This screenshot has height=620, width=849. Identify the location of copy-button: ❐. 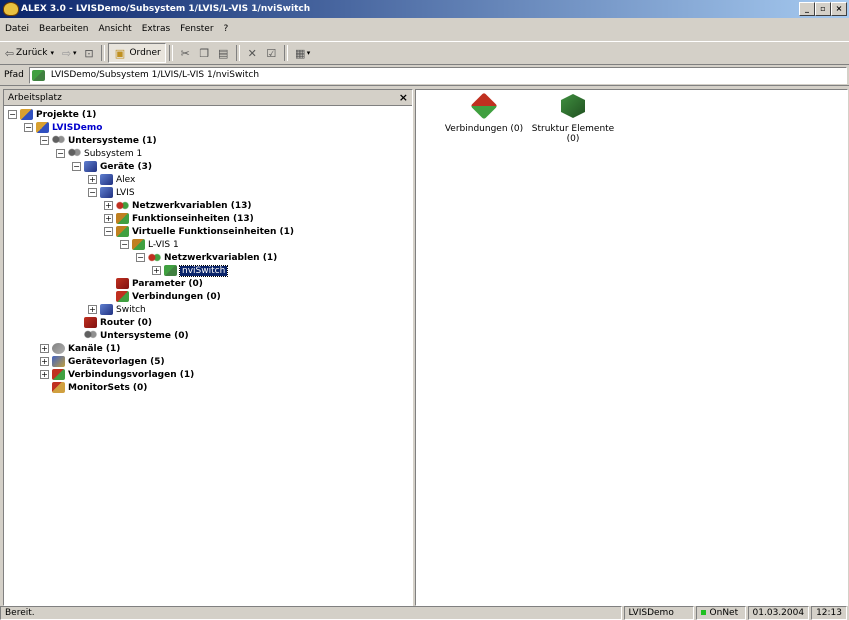
(204, 53).